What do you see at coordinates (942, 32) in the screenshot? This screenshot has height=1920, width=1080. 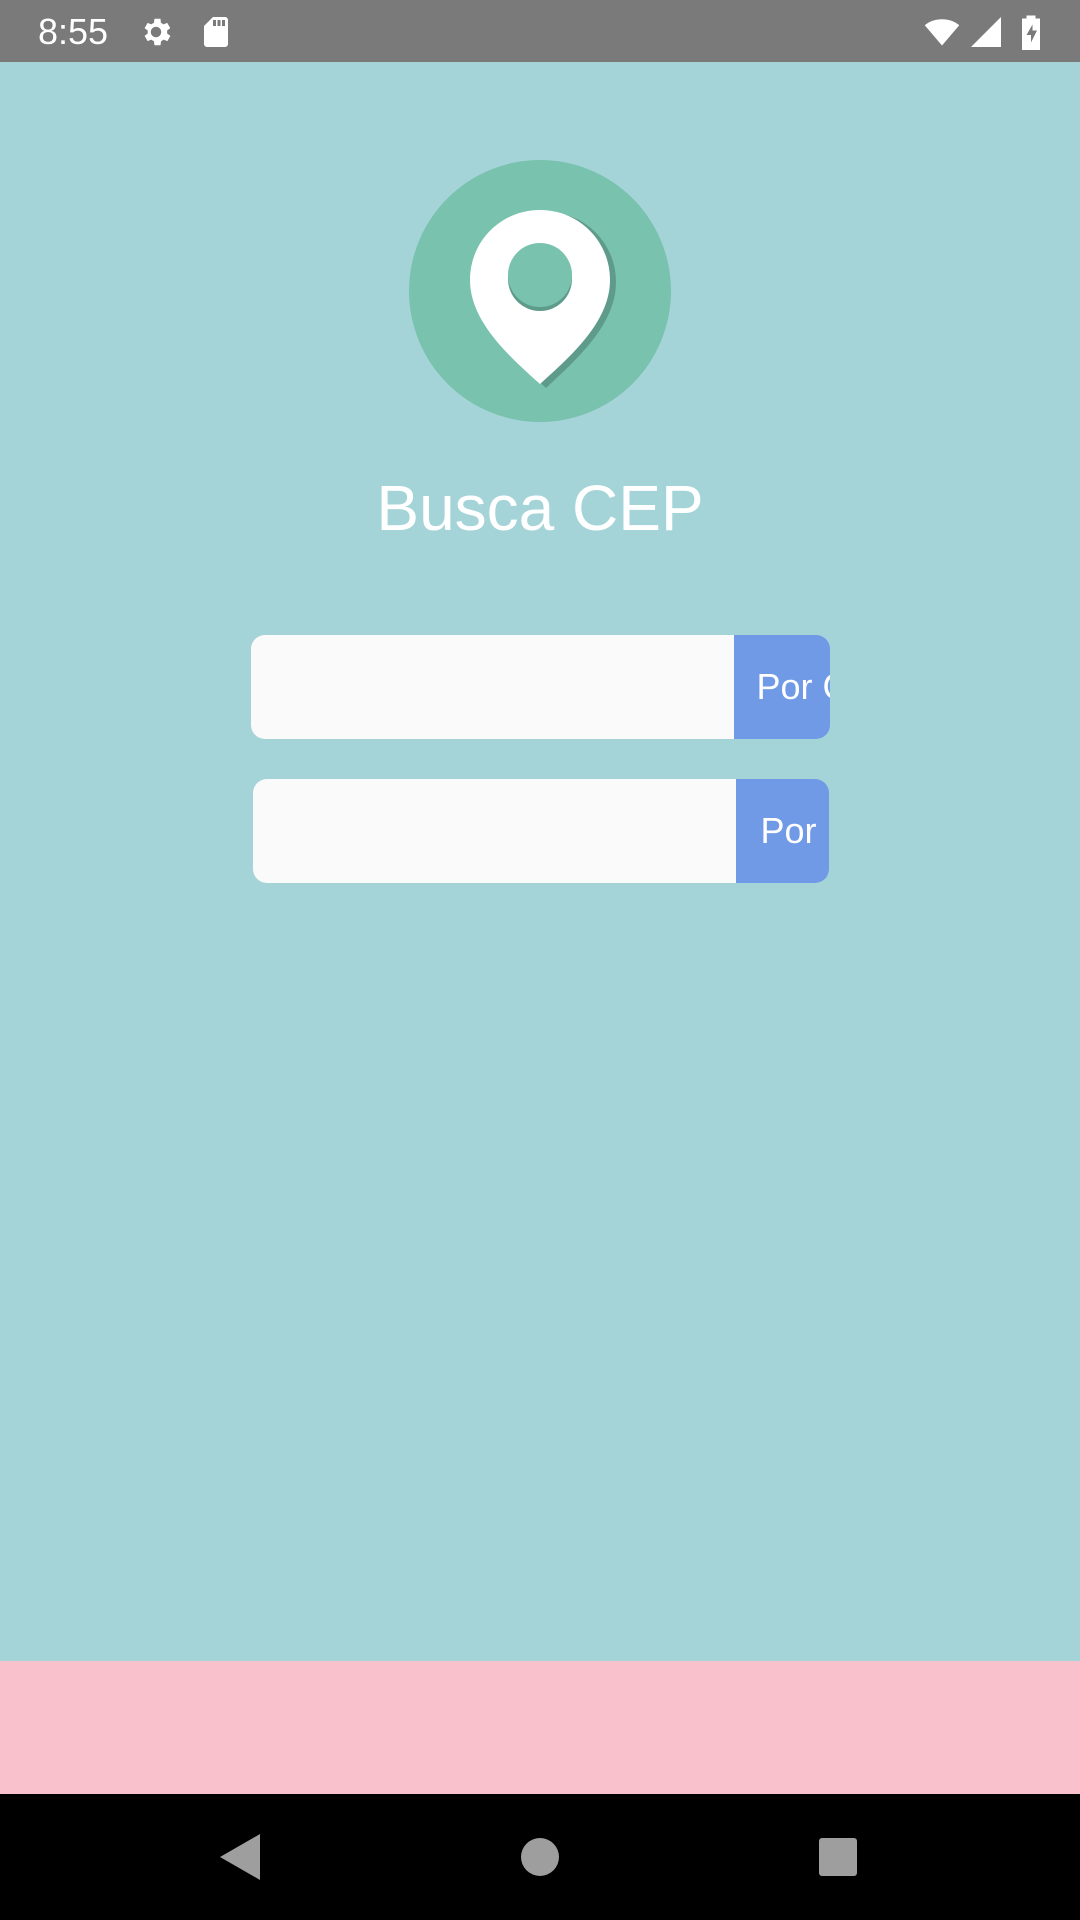 I see `wifi-icon` at bounding box center [942, 32].